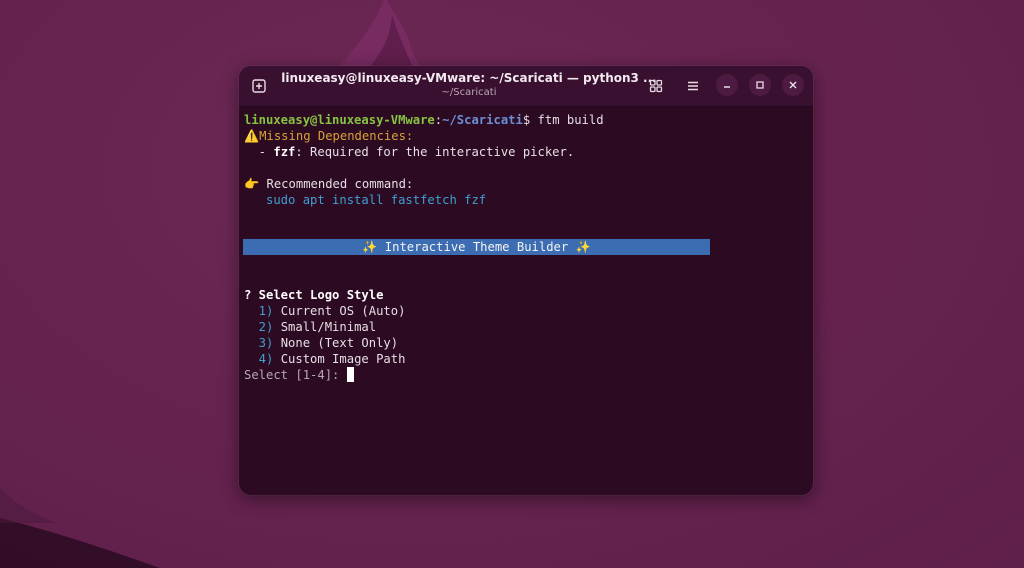 The height and width of the screenshot is (568, 1024). I want to click on option-item: 1) Current OS (Auto), so click(325, 311).